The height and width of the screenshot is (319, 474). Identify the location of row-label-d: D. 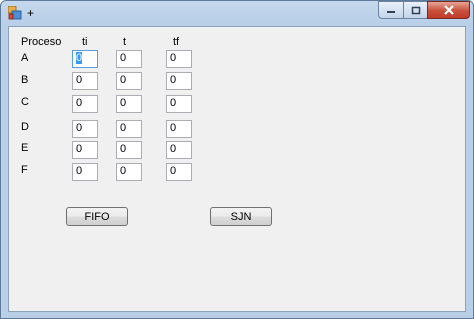
(25, 127).